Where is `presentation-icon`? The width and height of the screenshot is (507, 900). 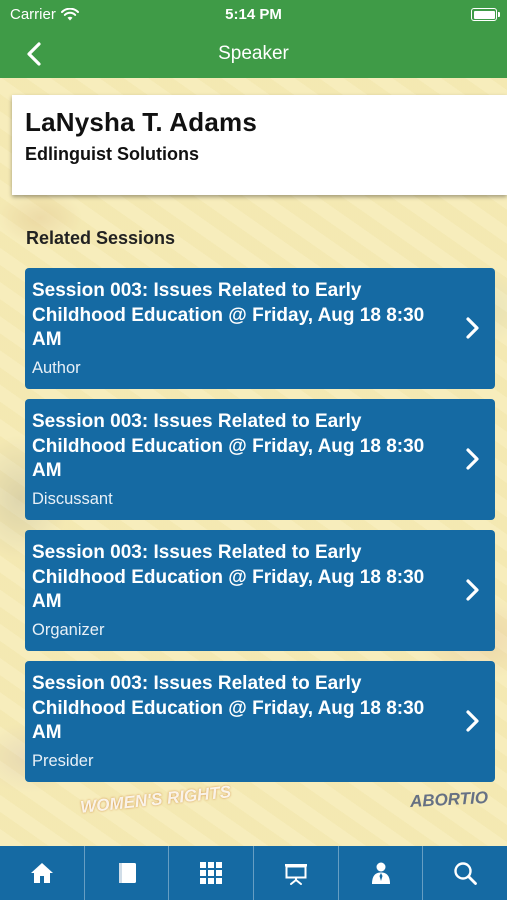
presentation-icon is located at coordinates (295, 874).